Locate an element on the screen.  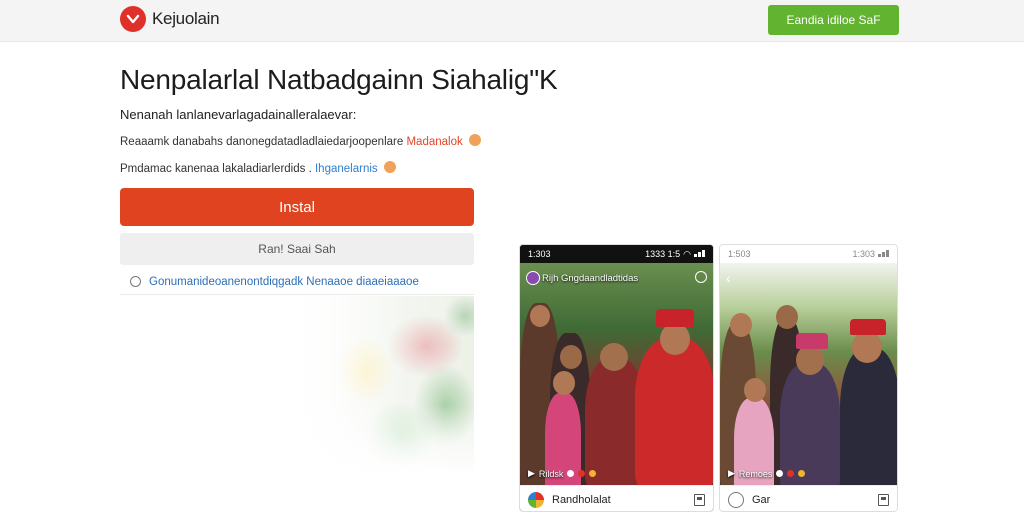
brand-name: Kejuolain is located at coordinates (186, 19).